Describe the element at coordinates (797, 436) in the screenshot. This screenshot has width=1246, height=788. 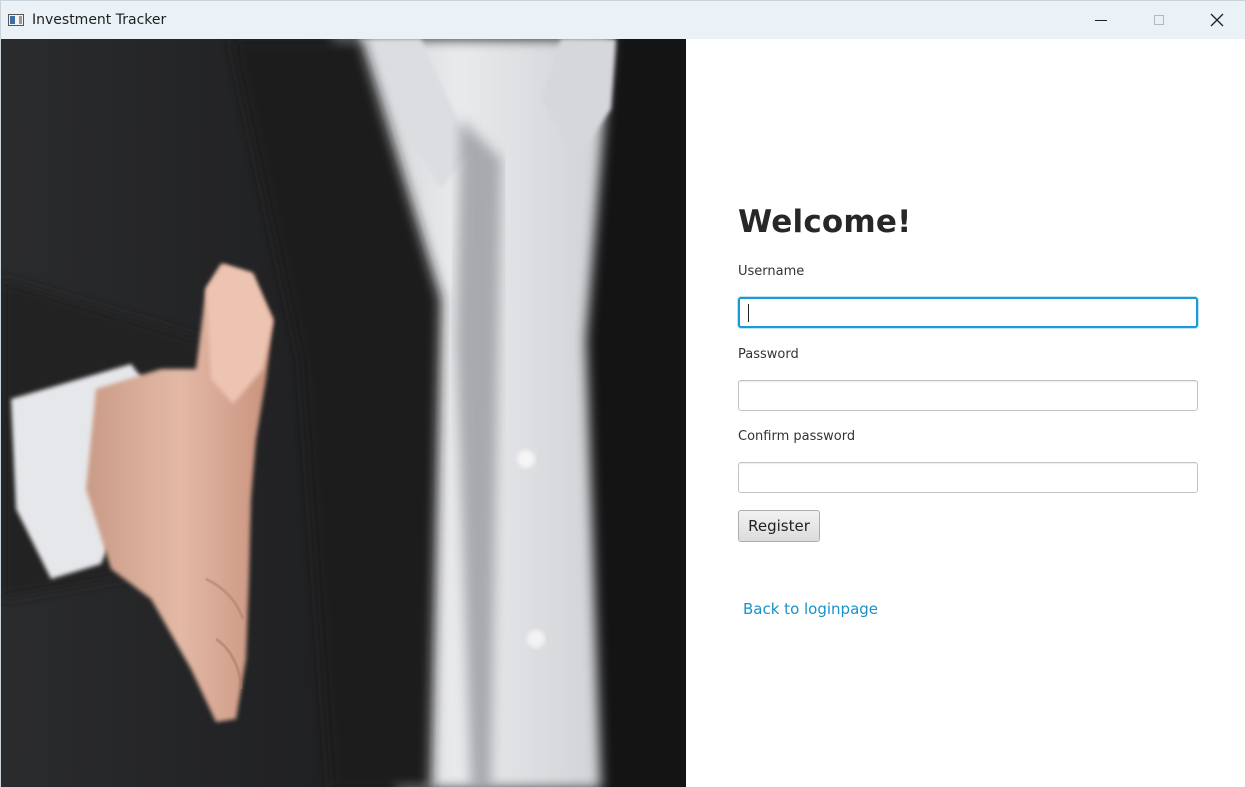
I see `confirm-password-label: Confirm password` at that location.